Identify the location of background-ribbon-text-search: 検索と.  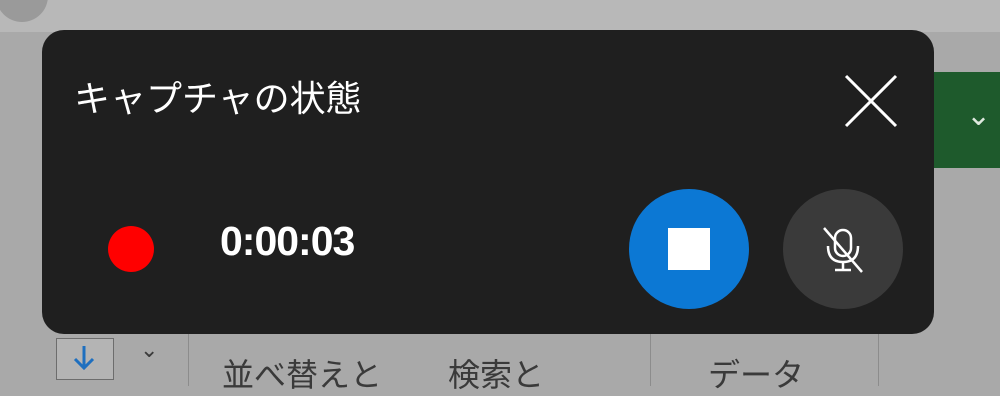
(496, 375).